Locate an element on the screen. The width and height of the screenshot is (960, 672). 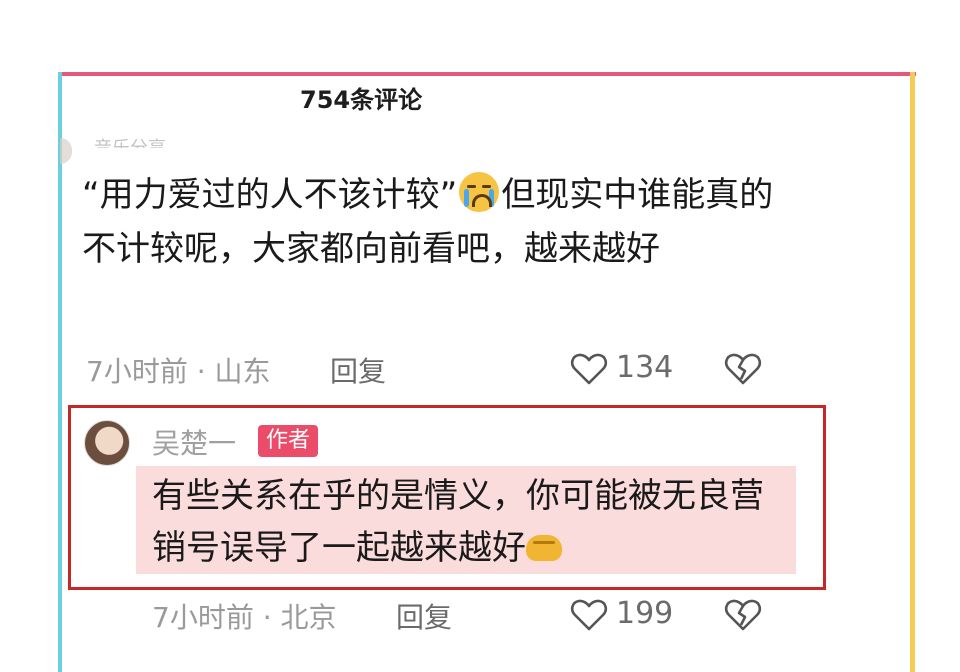
reply-text: 有些关系在乎的是情义，你可能被无良营销号误导了一起越来越好 is located at coordinates (472, 522).